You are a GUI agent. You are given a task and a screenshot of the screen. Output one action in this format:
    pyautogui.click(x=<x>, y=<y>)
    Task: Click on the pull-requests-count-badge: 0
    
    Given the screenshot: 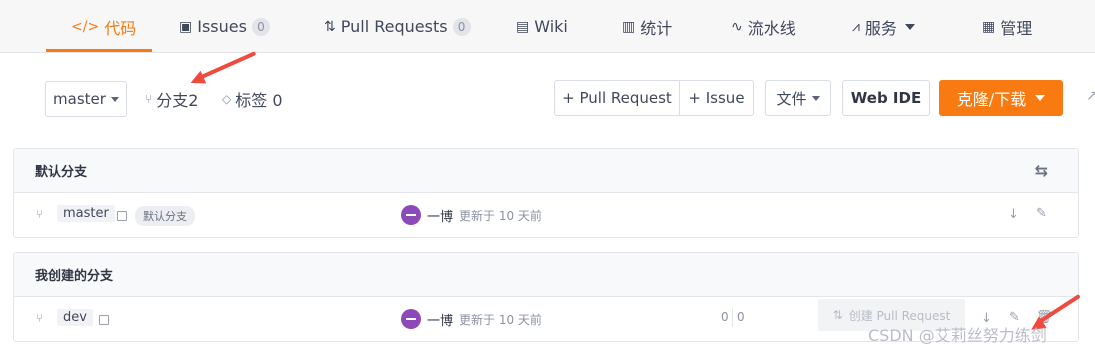 What is the action you would take?
    pyautogui.click(x=461, y=26)
    